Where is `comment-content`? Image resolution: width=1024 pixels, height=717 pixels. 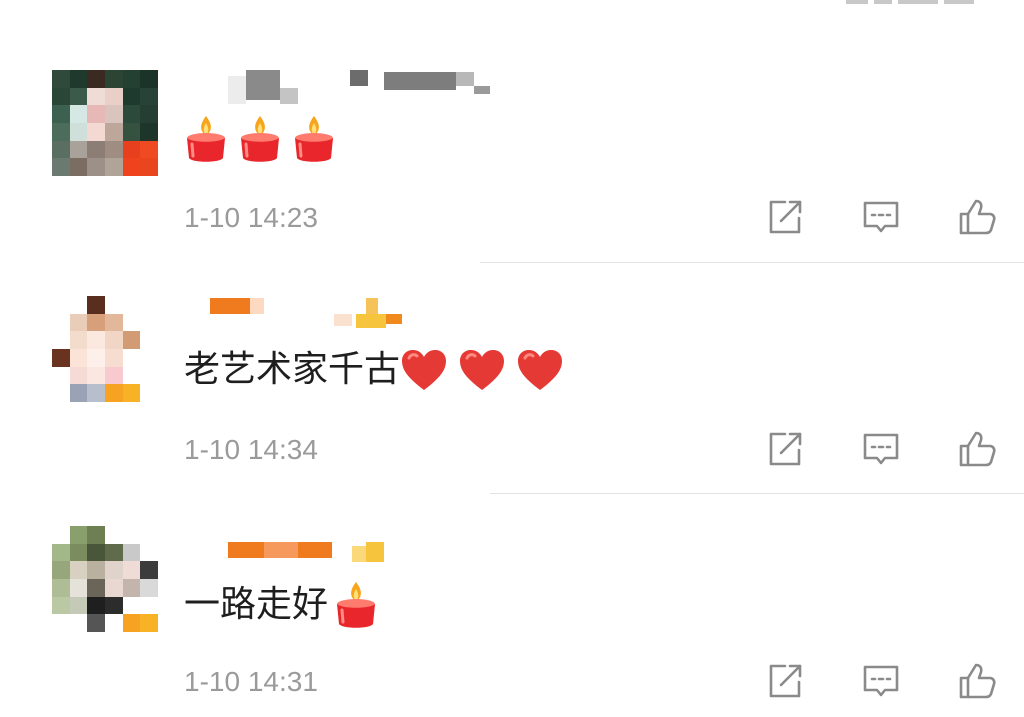 comment-content is located at coordinates (260, 139).